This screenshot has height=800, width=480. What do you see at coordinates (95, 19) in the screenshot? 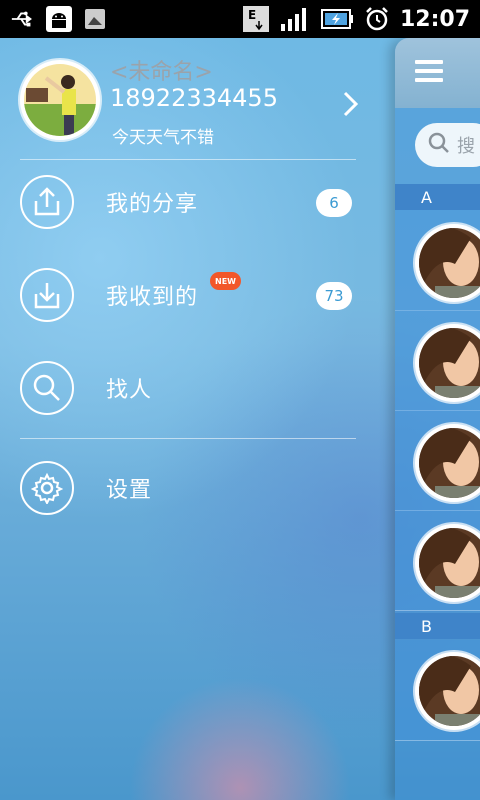
I see `gallery-icon` at bounding box center [95, 19].